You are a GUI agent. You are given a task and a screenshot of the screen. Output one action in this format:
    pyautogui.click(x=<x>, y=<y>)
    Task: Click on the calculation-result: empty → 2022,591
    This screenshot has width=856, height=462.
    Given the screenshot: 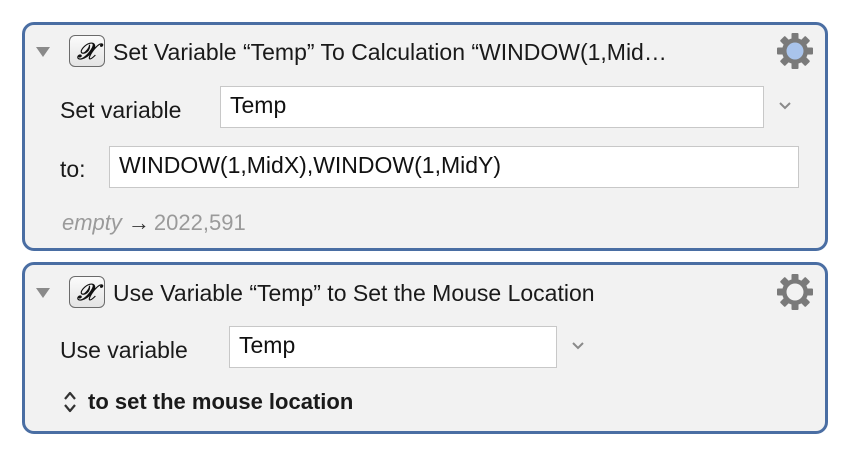 What is the action you would take?
    pyautogui.click(x=154, y=223)
    